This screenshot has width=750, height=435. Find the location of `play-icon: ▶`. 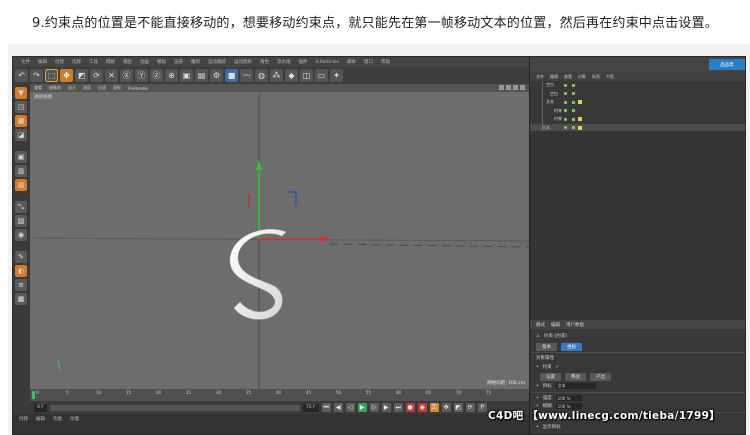

play-icon: ▶ is located at coordinates (362, 407).